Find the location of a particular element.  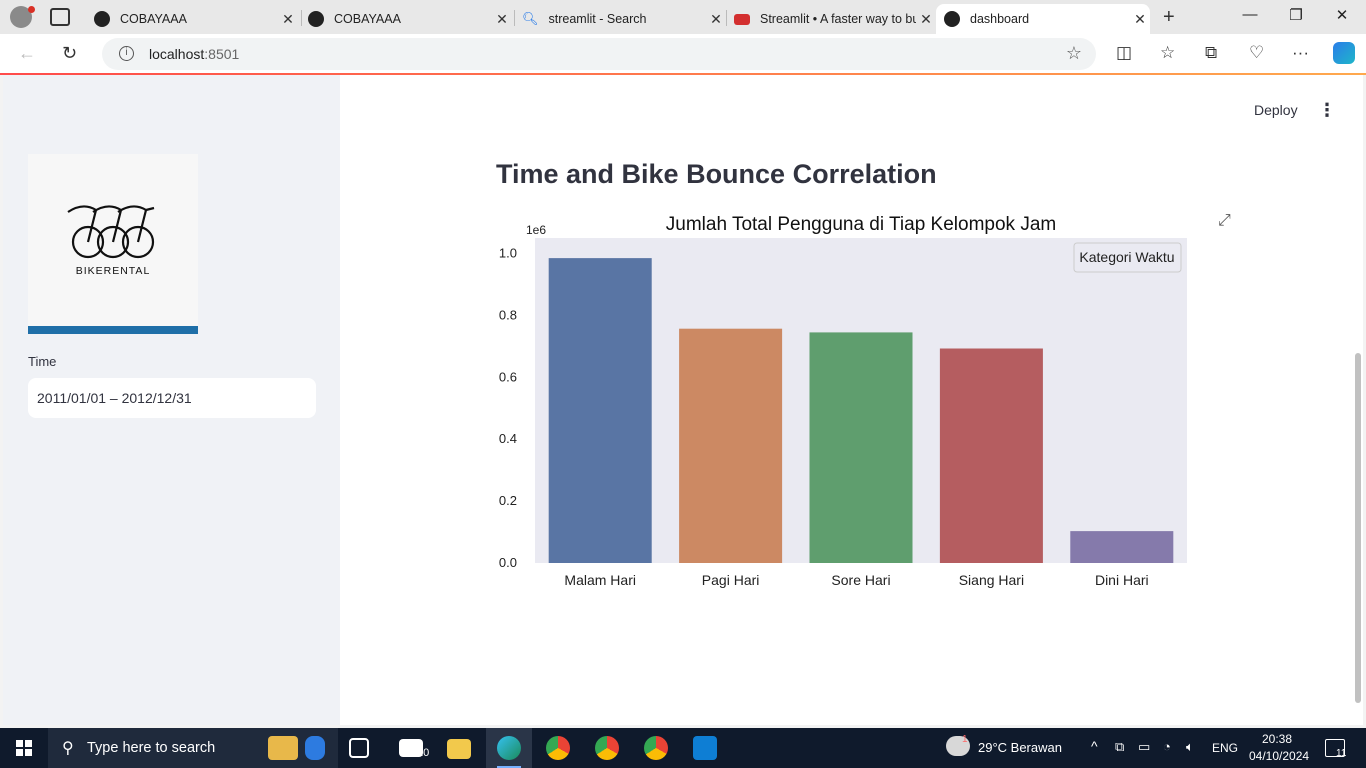

meet-now-icon: ⧉ is located at coordinates (1119, 747).